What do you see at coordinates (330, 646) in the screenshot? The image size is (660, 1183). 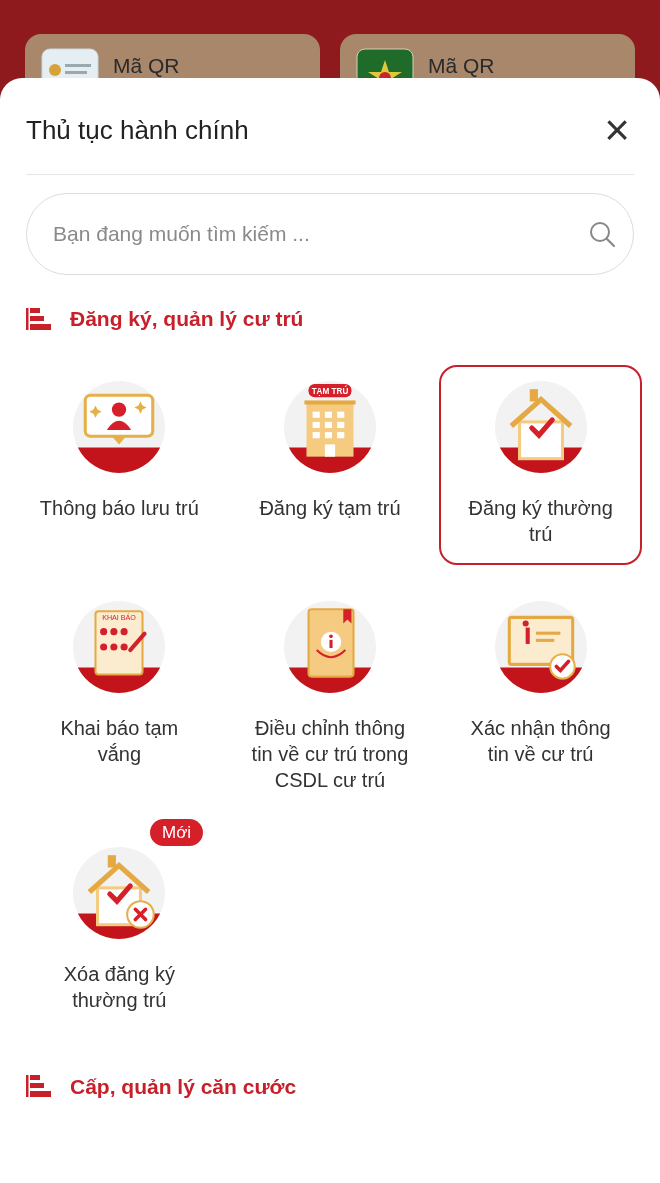 I see `book-icon` at bounding box center [330, 646].